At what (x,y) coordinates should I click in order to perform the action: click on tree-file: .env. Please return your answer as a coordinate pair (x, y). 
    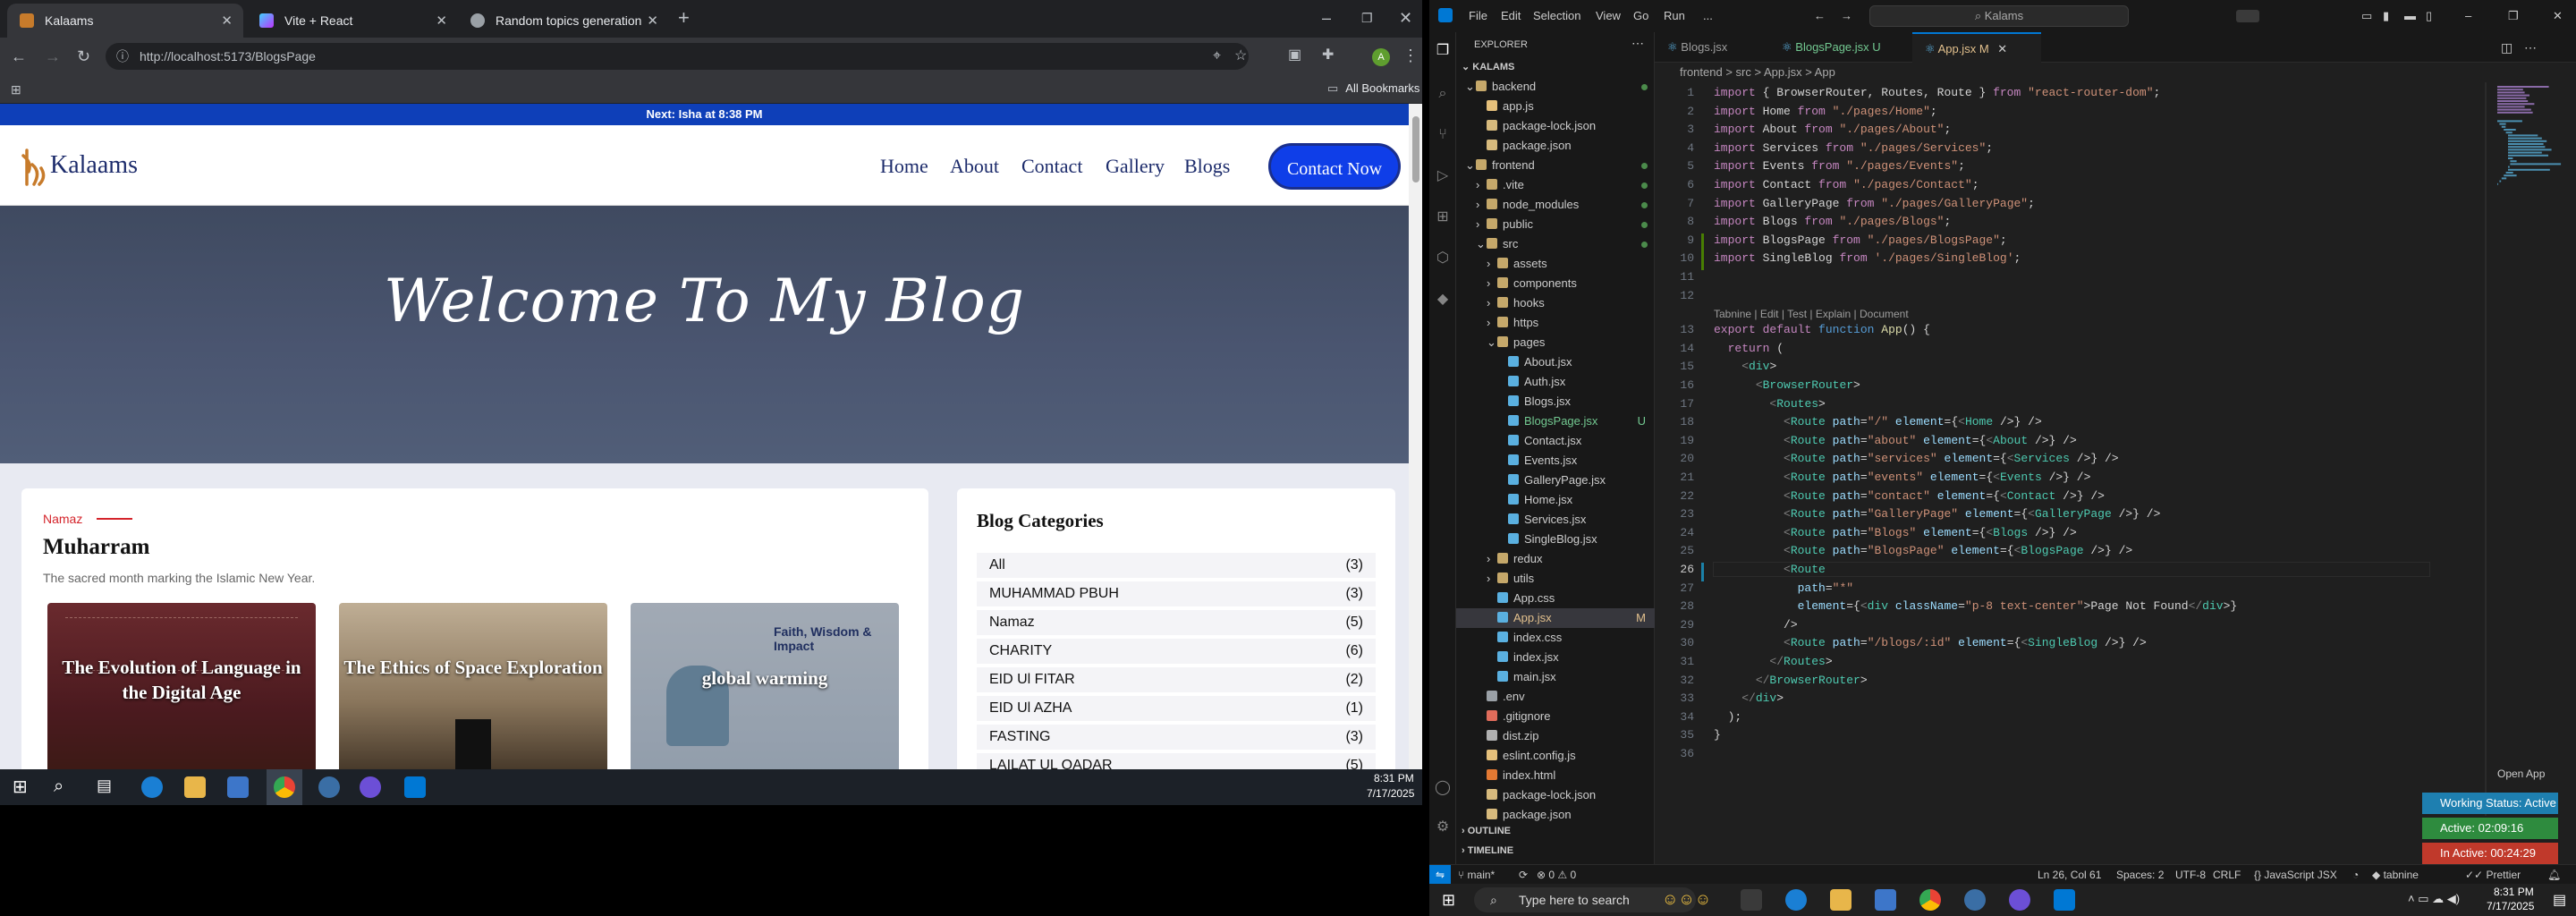
    Looking at the image, I should click on (1555, 697).